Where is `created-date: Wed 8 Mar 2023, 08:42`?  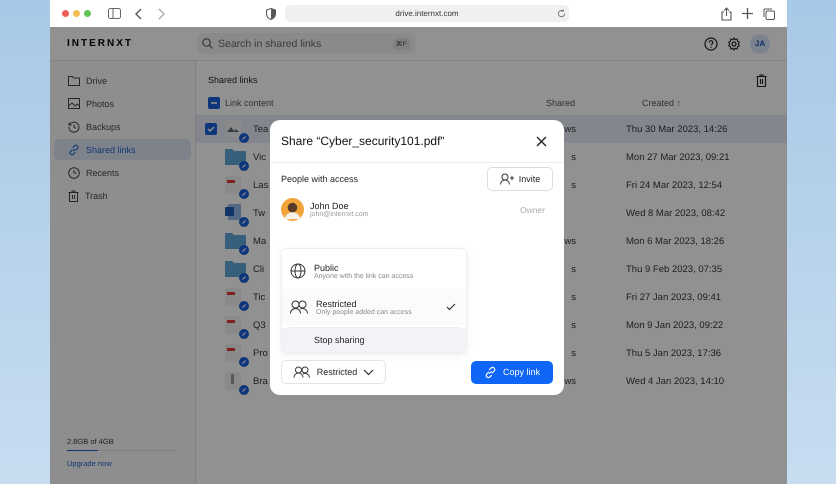
created-date: Wed 8 Mar 2023, 08:42 is located at coordinates (676, 213).